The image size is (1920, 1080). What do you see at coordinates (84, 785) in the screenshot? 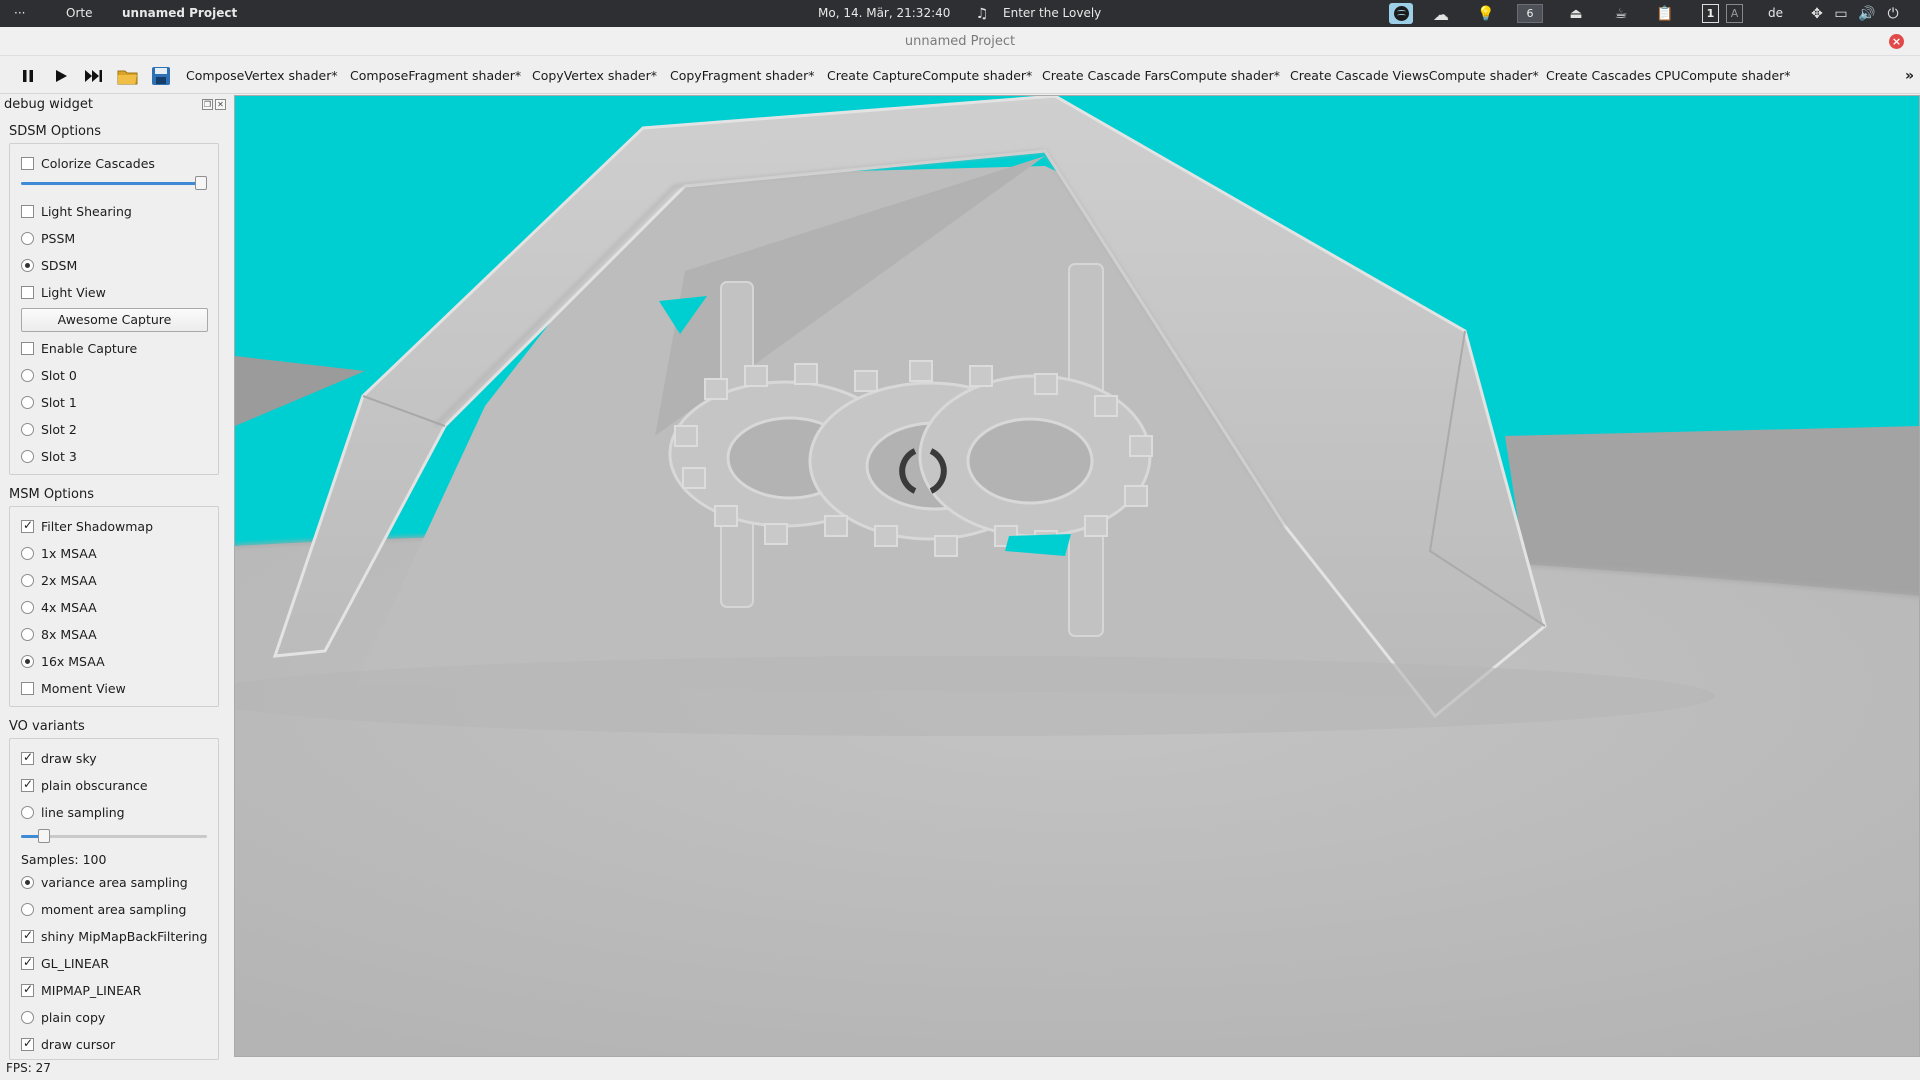
I see `plain-obscurance-checkbox: plain obscurance` at bounding box center [84, 785].